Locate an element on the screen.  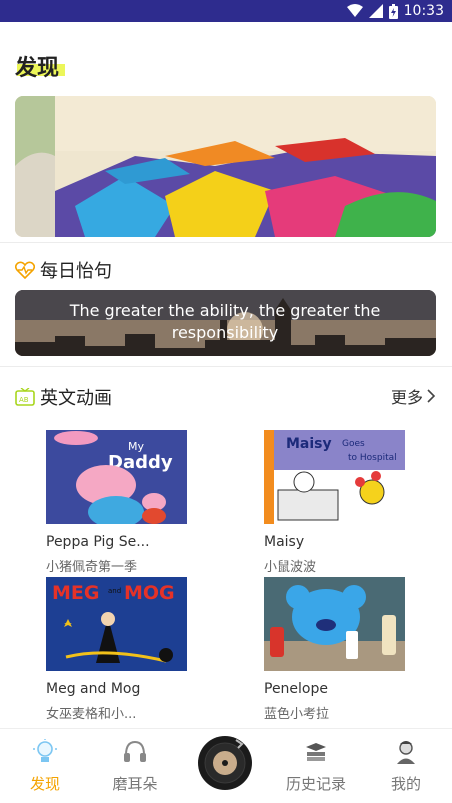
page-title: 发现 is located at coordinates (37, 68).